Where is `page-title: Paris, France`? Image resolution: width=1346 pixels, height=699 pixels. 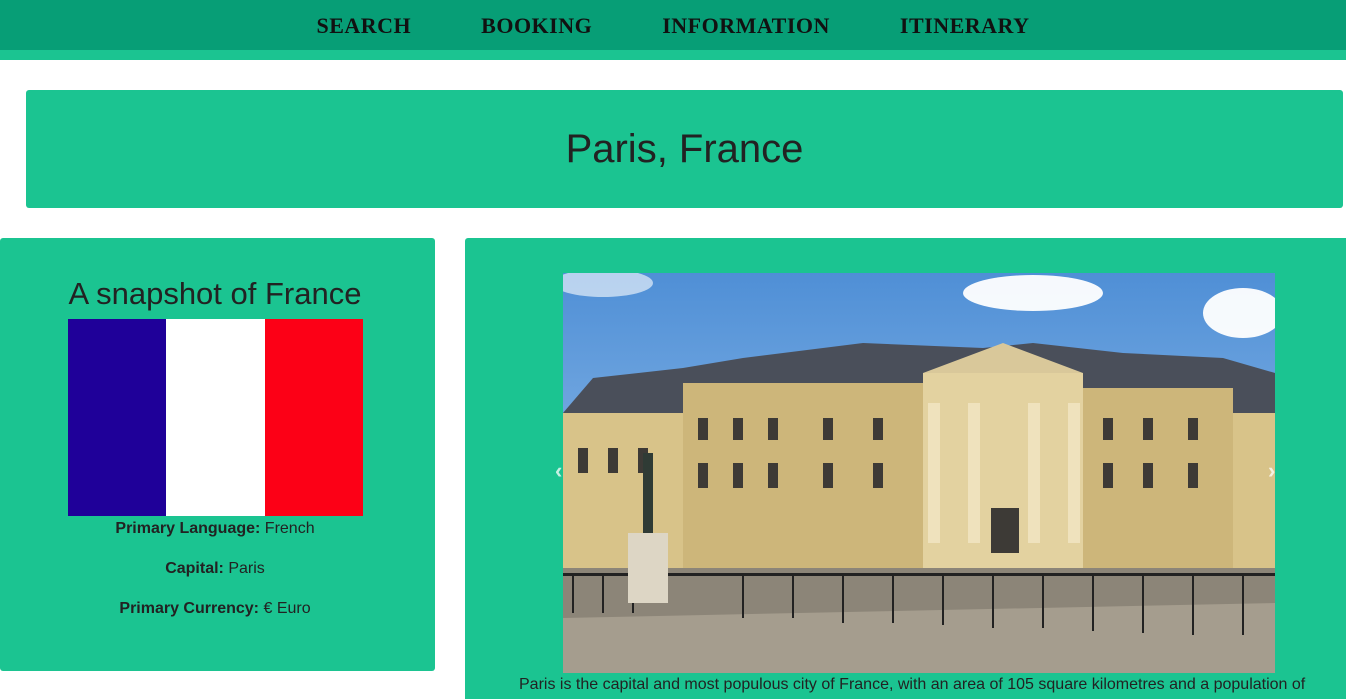 page-title: Paris, France is located at coordinates (684, 148).